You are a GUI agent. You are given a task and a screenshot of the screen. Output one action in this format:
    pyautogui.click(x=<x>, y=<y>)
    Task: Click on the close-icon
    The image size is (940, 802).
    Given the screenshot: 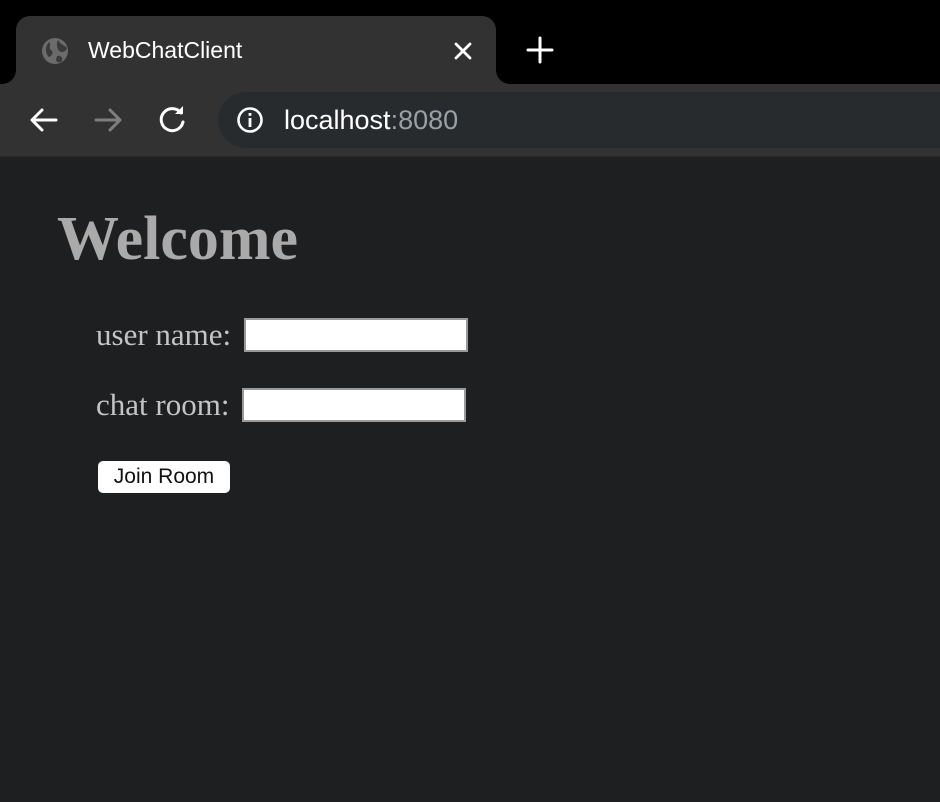 What is the action you would take?
    pyautogui.click(x=463, y=51)
    